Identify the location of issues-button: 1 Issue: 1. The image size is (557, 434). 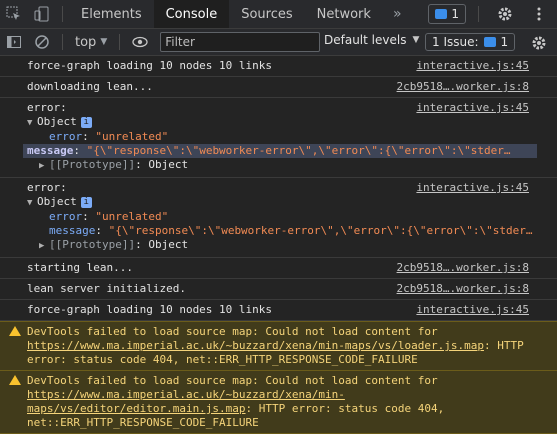
(470, 42).